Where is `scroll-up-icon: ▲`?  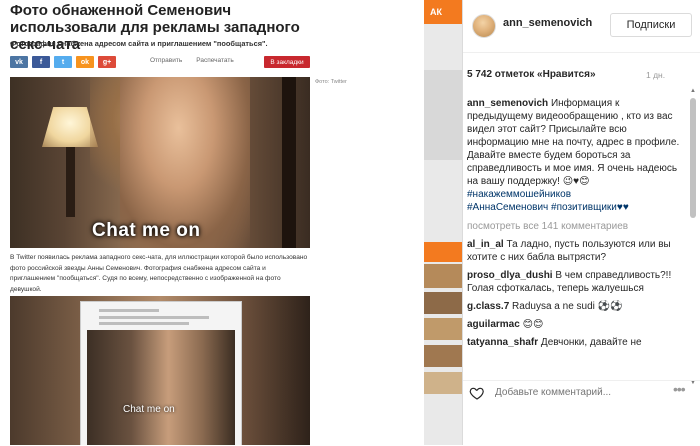 scroll-up-icon: ▲ is located at coordinates (693, 91).